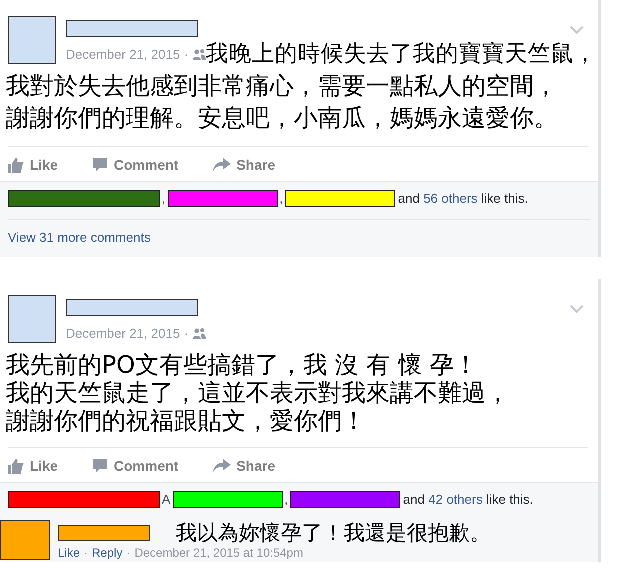 This screenshot has height=577, width=618. Describe the element at coordinates (219, 553) in the screenshot. I see `comment-time: December 21, 2015 at 10:54pm` at that location.